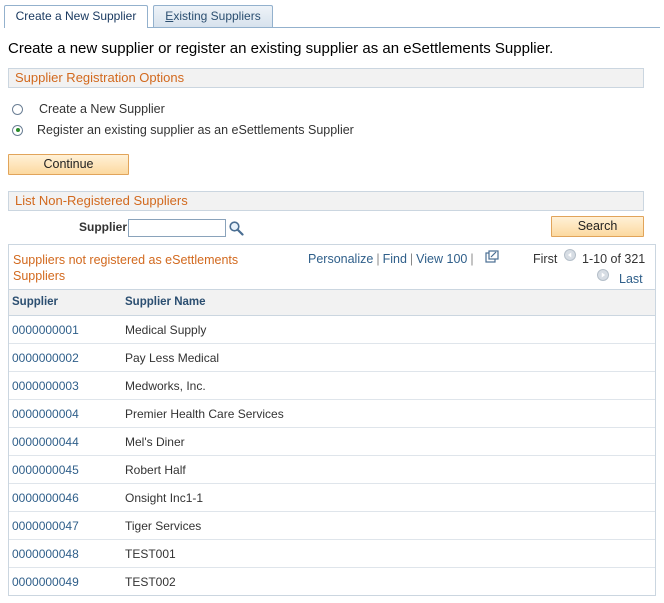  Describe the element at coordinates (441, 259) in the screenshot. I see `view-all-link: View 100` at that location.